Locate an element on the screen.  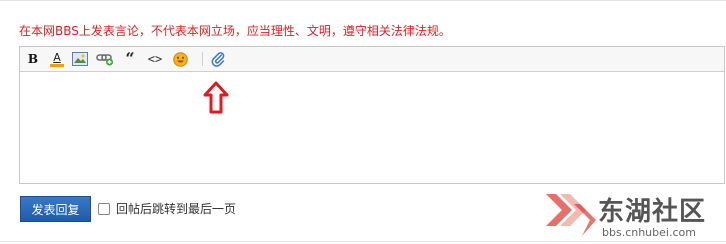
up-arrow-icon is located at coordinates (216, 100).